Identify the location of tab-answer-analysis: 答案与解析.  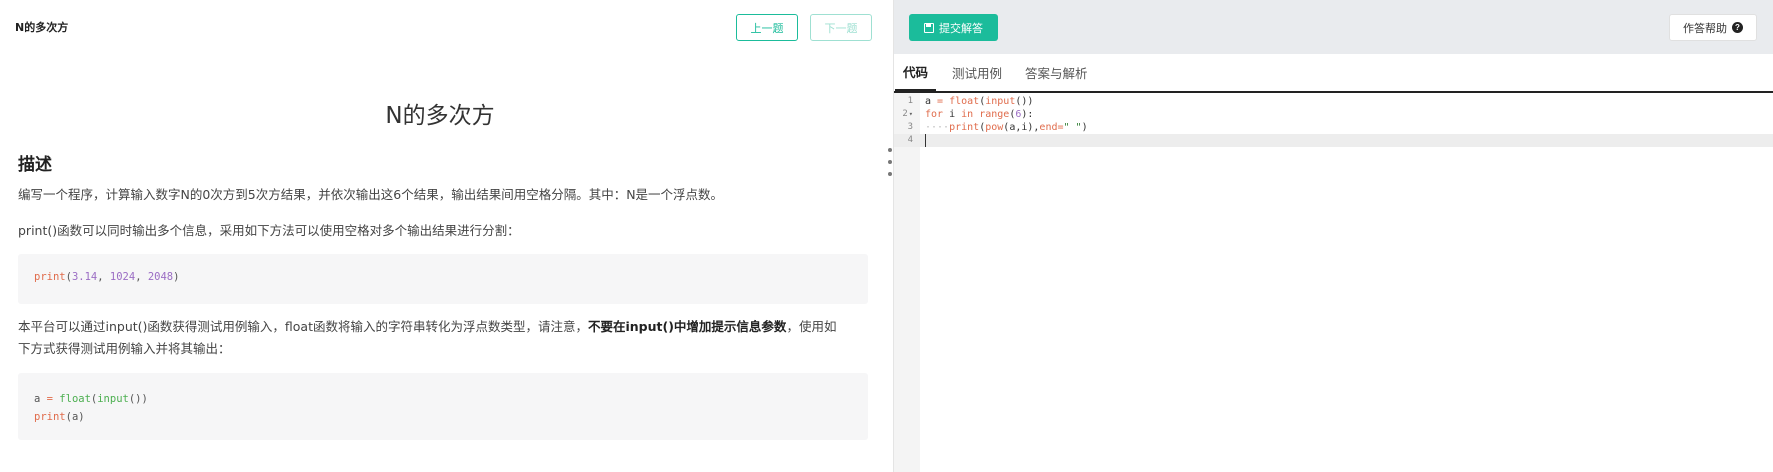
(1056, 72).